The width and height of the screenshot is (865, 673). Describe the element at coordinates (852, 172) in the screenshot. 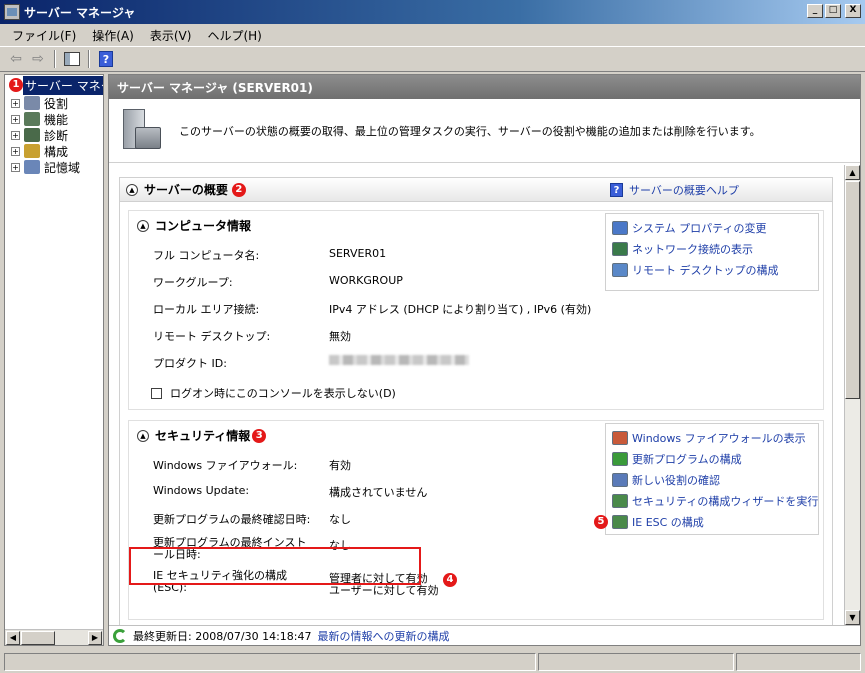

I see `scroll-up-icon: ▲` at that location.